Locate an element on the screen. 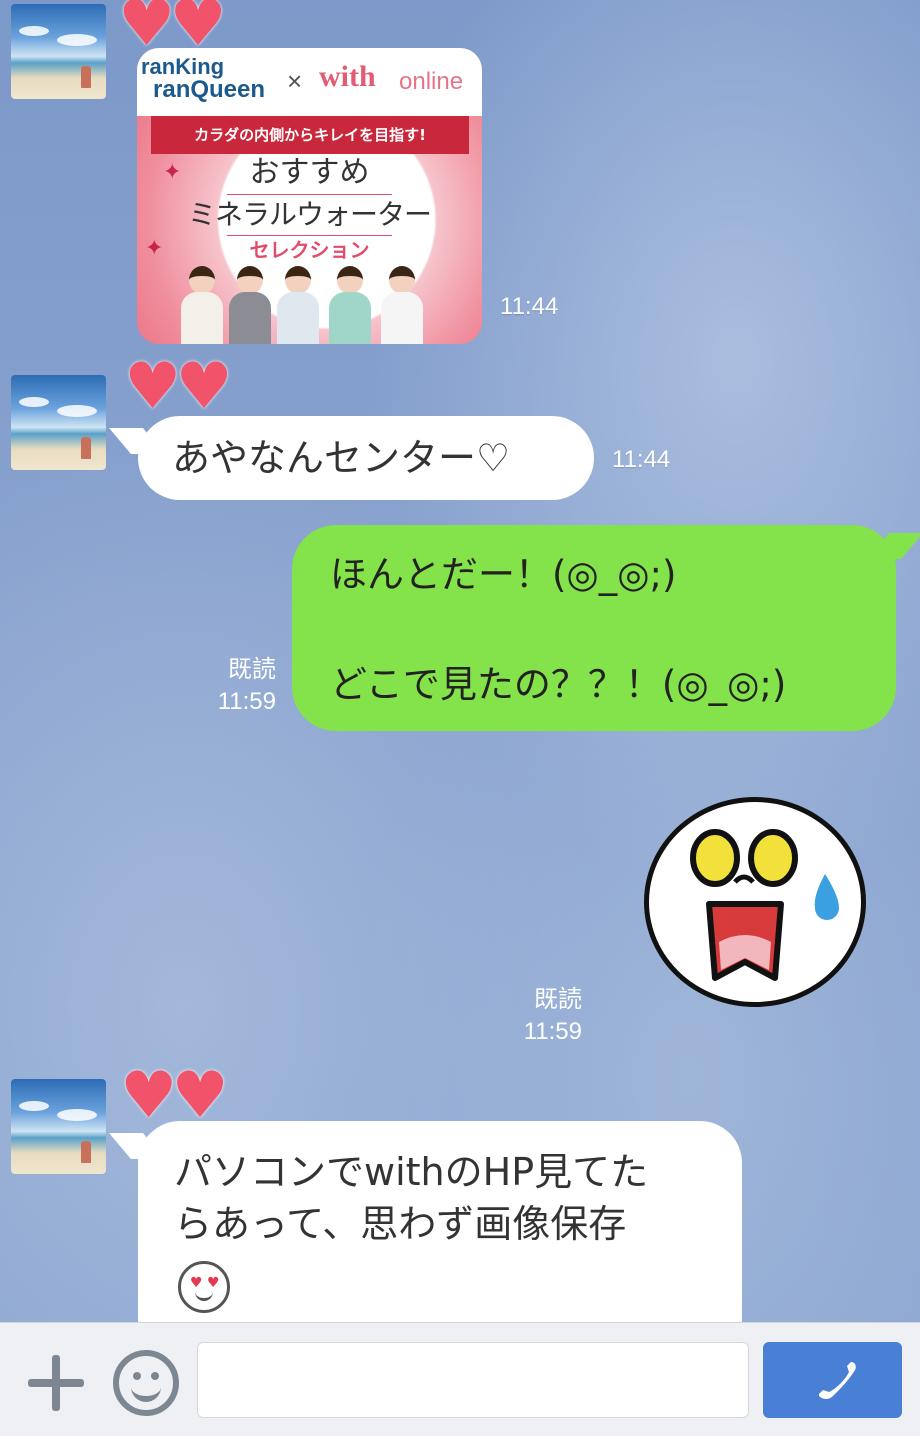 The height and width of the screenshot is (1436, 920). message-text-line1: パソコンでwithのHP見てた is located at coordinates (411, 1172).